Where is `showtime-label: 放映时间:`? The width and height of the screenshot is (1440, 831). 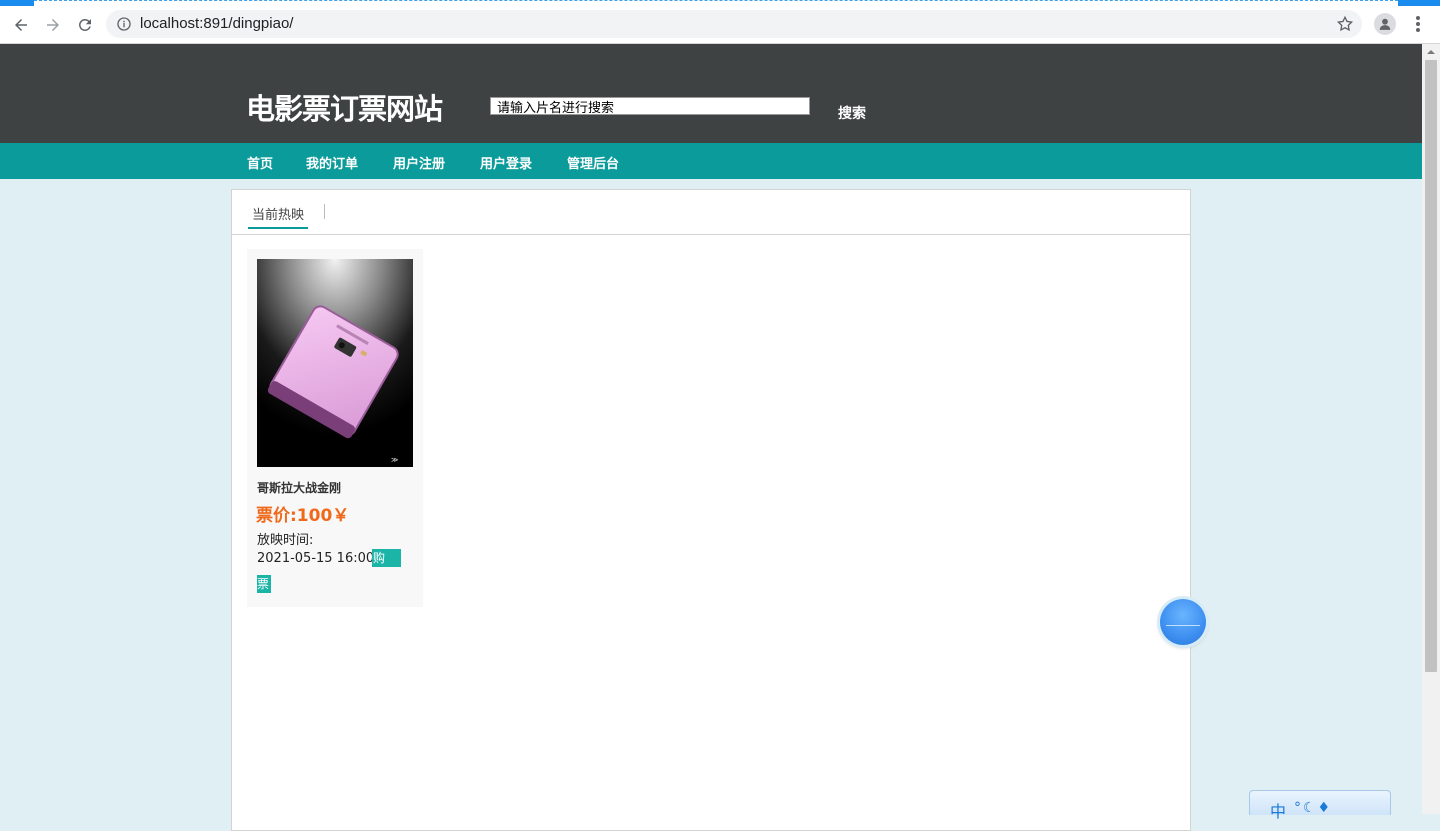
showtime-label: 放映时间: is located at coordinates (285, 540).